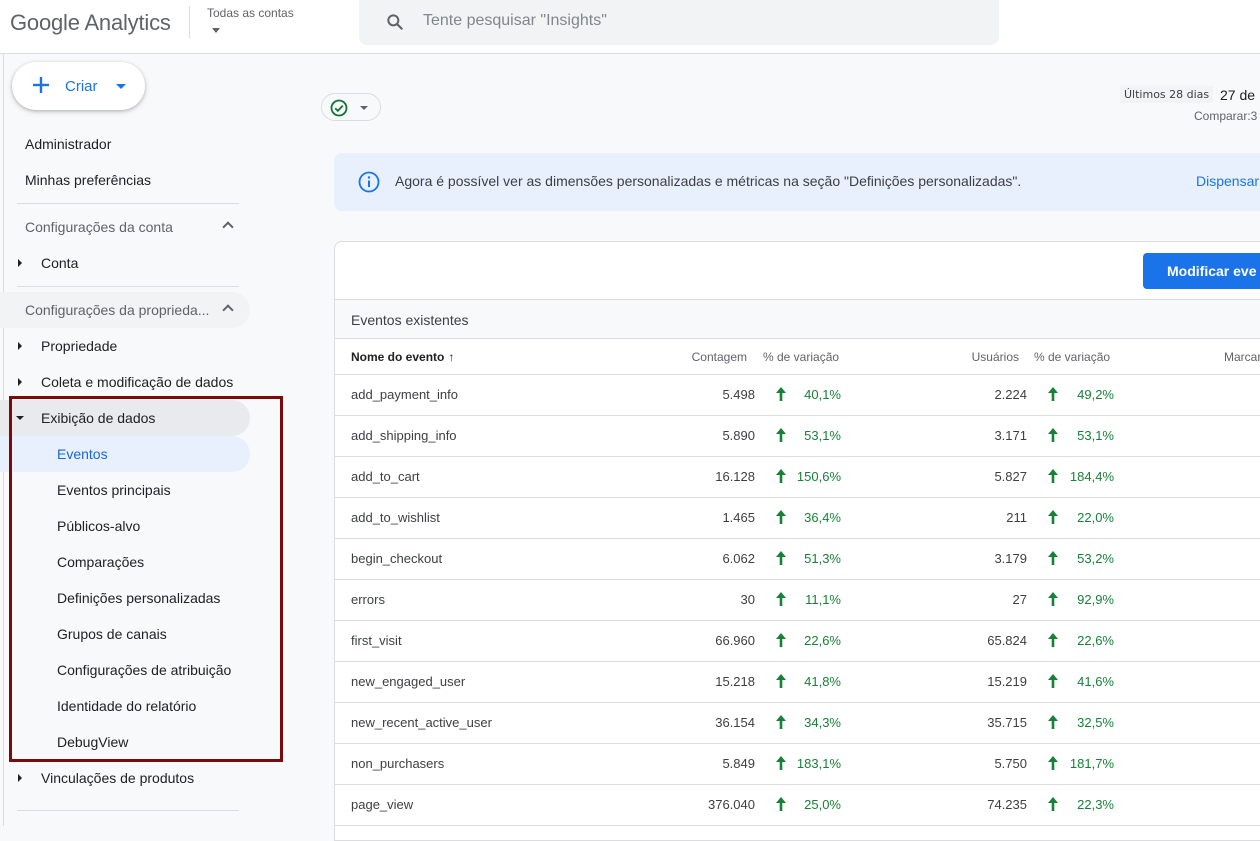  I want to click on users-change: 22,6%, so click(1095, 640).